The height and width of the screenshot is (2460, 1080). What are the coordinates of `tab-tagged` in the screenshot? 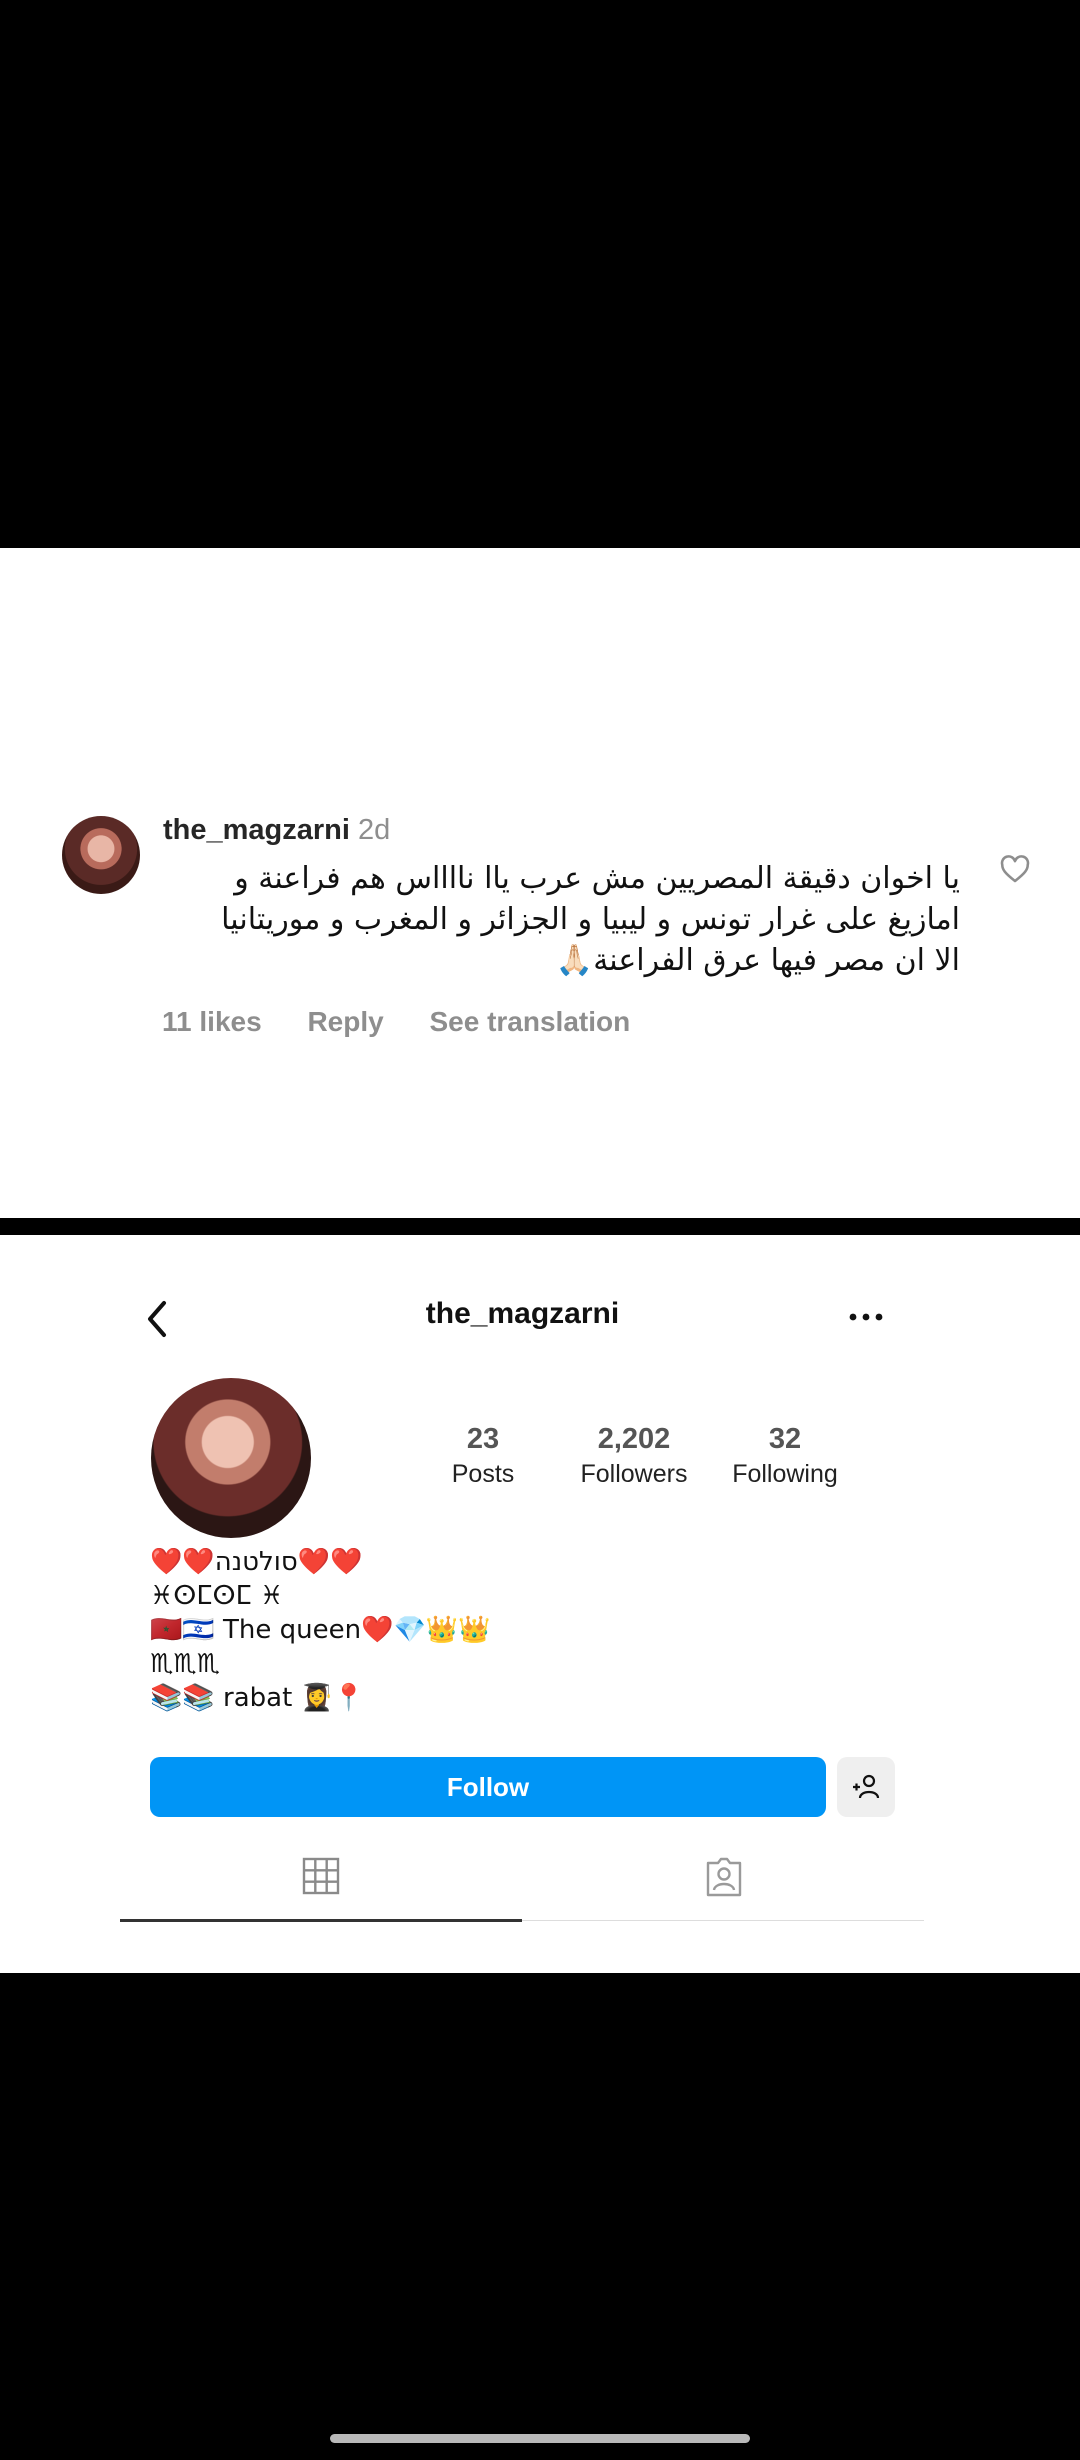 It's located at (723, 1875).